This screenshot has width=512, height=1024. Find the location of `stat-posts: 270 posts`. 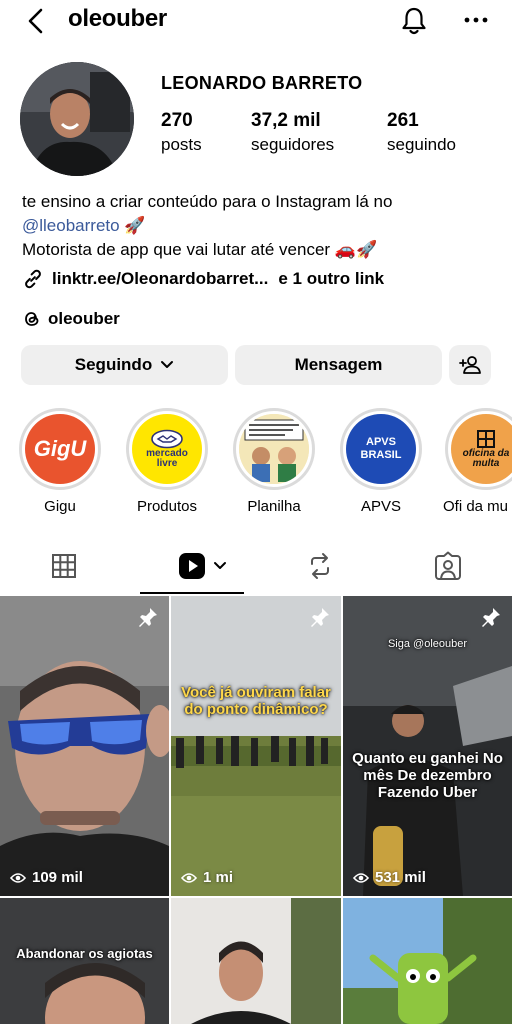

stat-posts: 270 posts is located at coordinates (181, 132).